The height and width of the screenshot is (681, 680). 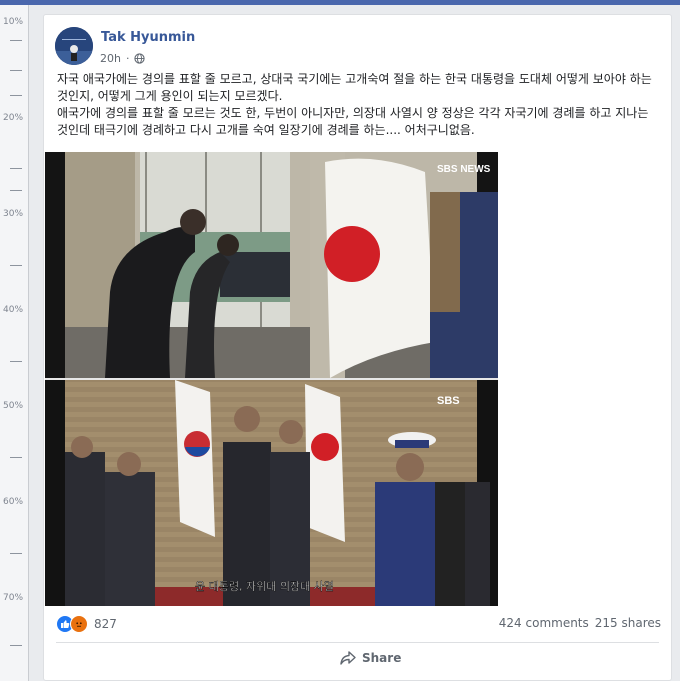 I want to click on page-ruler: 10% 20% 30% 40% 50% 60% 70%, so click(x=14, y=343).